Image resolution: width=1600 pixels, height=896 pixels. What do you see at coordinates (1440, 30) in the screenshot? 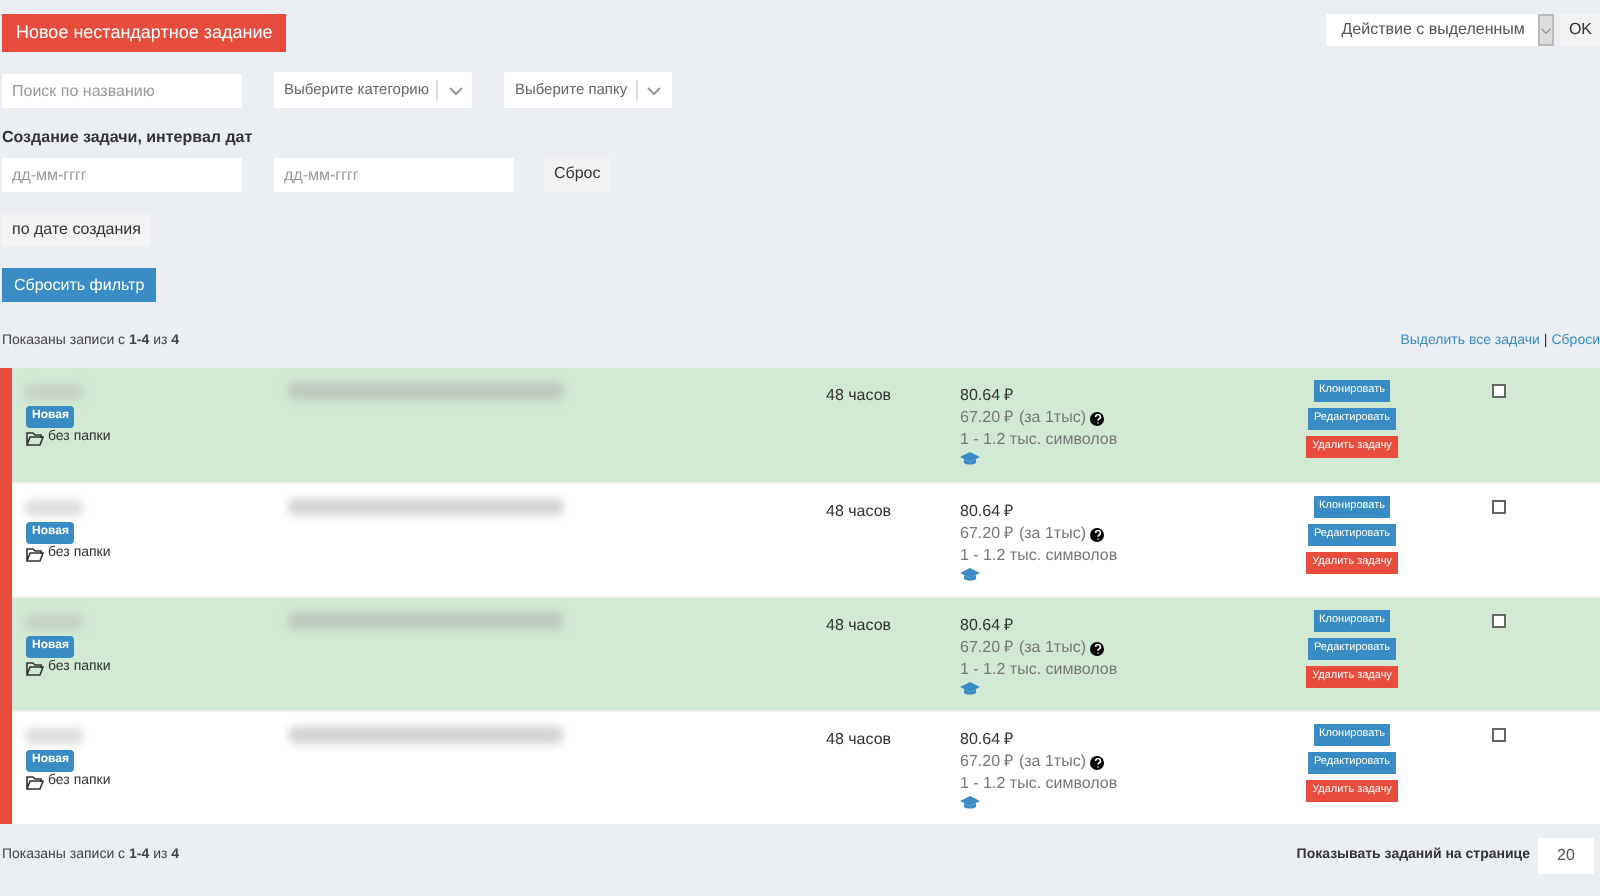
I see `bulk-action-select: Действие с выделенным` at bounding box center [1440, 30].